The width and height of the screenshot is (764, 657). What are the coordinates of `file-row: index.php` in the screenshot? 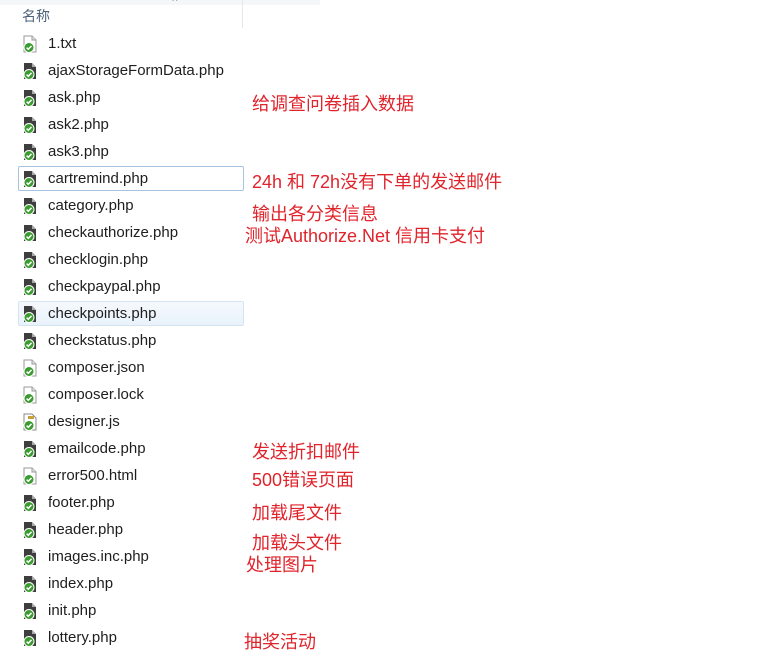 It's located at (131, 583).